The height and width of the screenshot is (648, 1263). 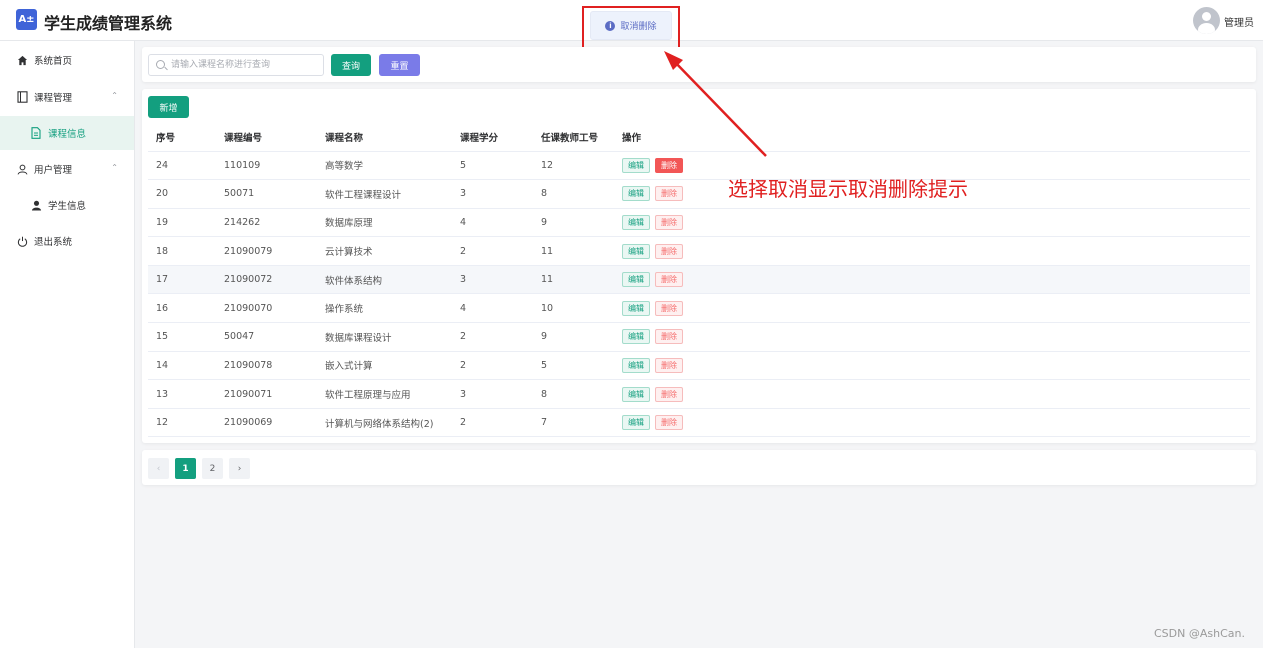 I want to click on annotation-arrow, so click(x=715, y=104).